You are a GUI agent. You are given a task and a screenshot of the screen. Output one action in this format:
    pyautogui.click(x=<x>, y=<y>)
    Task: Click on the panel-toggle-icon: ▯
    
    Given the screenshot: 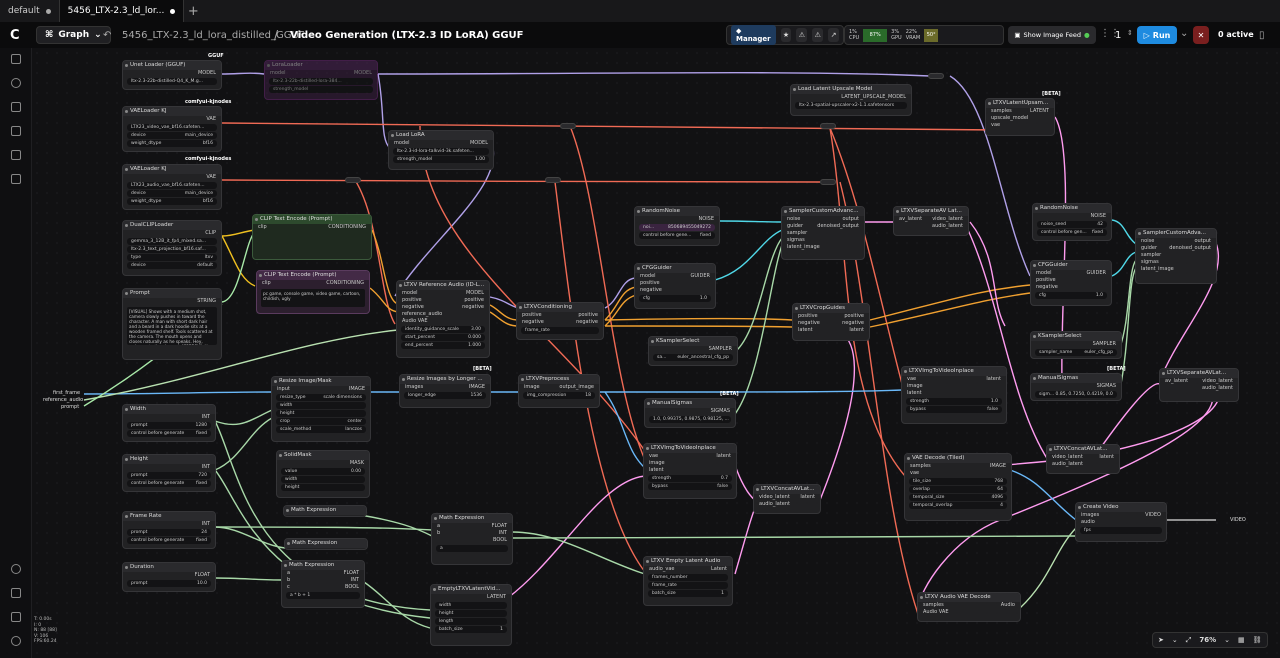 What is the action you would take?
    pyautogui.click(x=1262, y=35)
    